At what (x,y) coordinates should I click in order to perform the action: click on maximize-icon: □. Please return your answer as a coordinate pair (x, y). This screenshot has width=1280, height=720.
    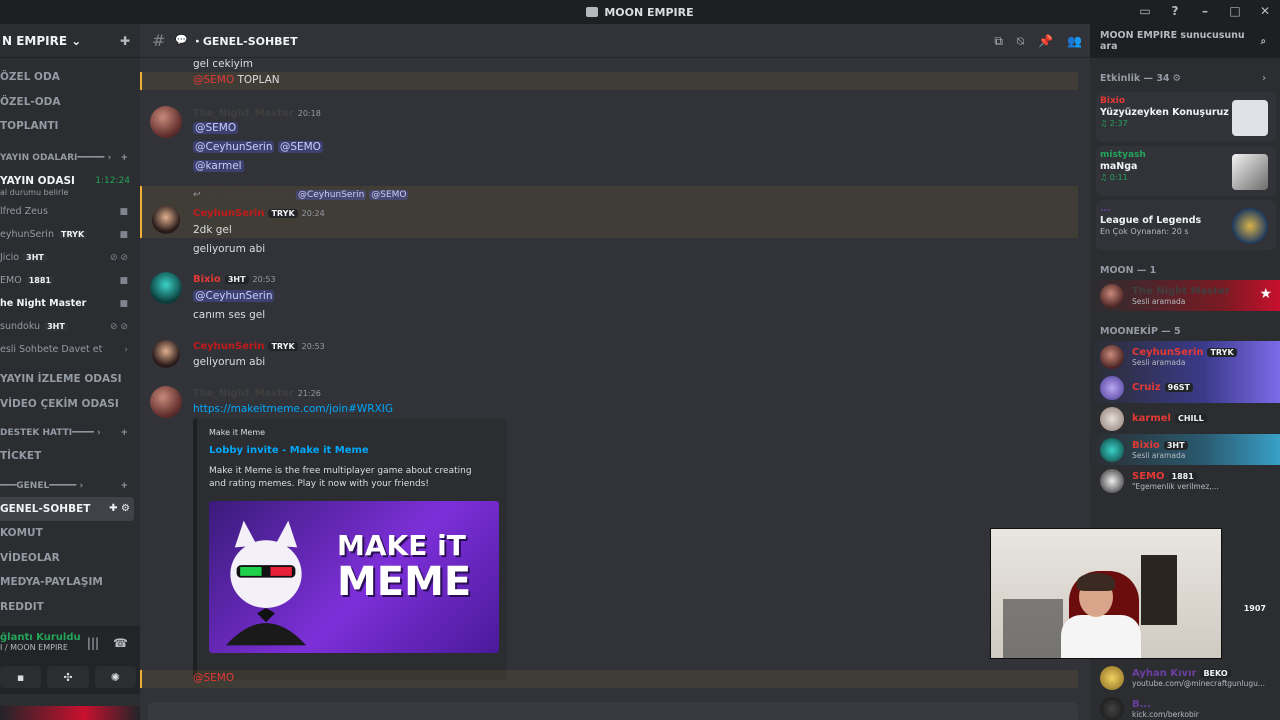
    Looking at the image, I should click on (1235, 11).